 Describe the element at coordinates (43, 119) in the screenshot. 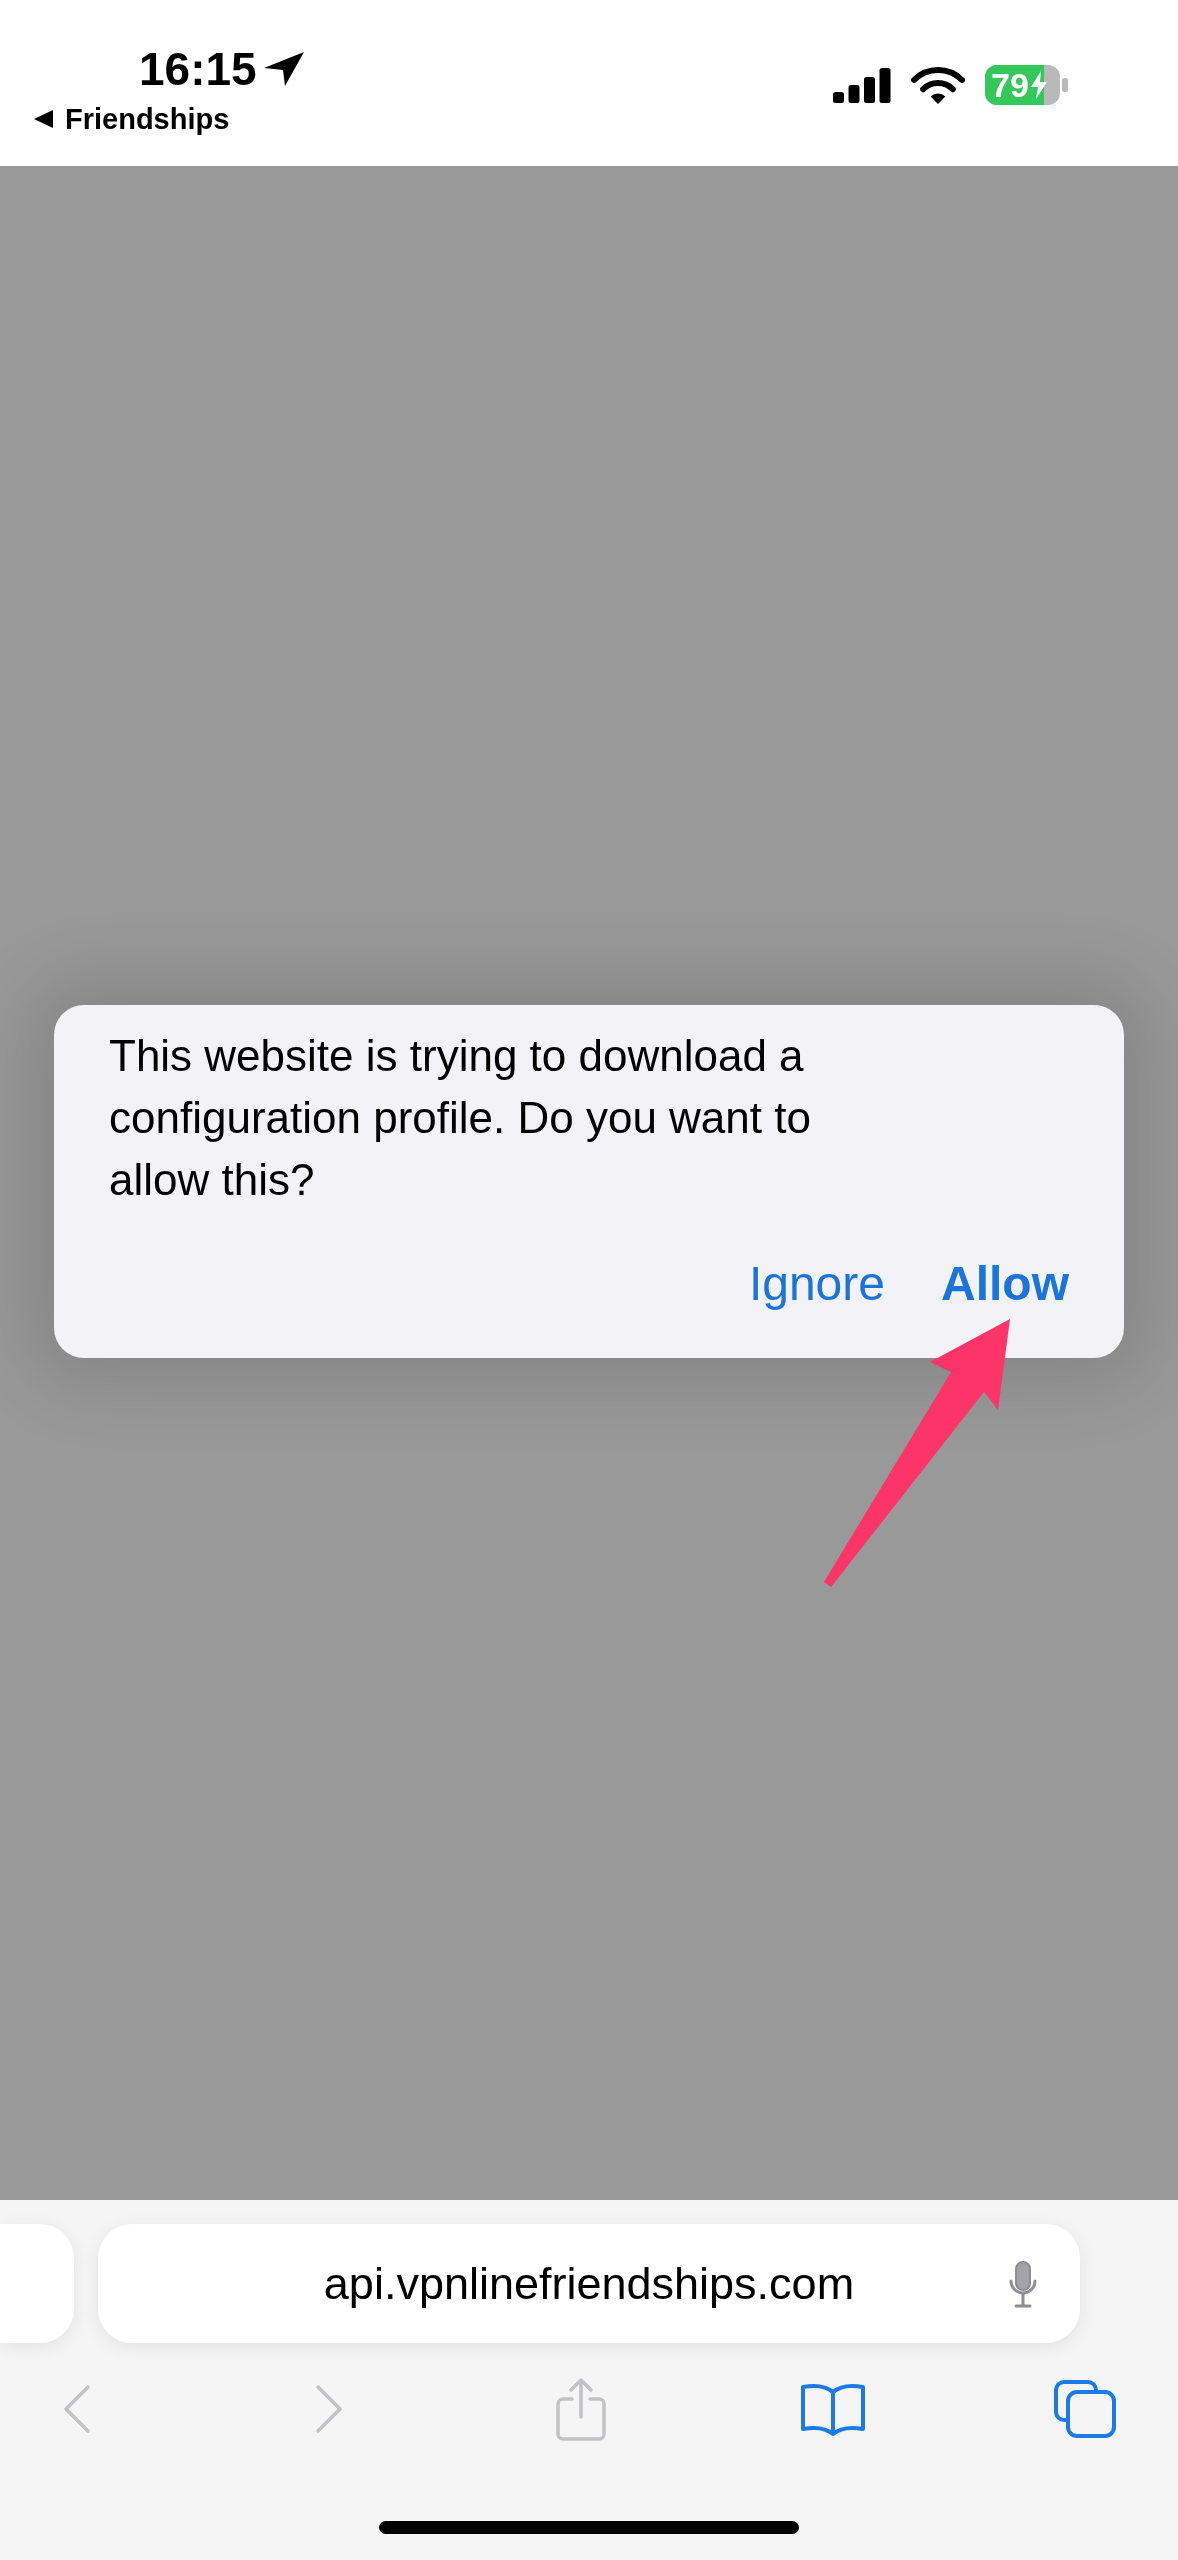

I see `back-triangle-icon` at that location.